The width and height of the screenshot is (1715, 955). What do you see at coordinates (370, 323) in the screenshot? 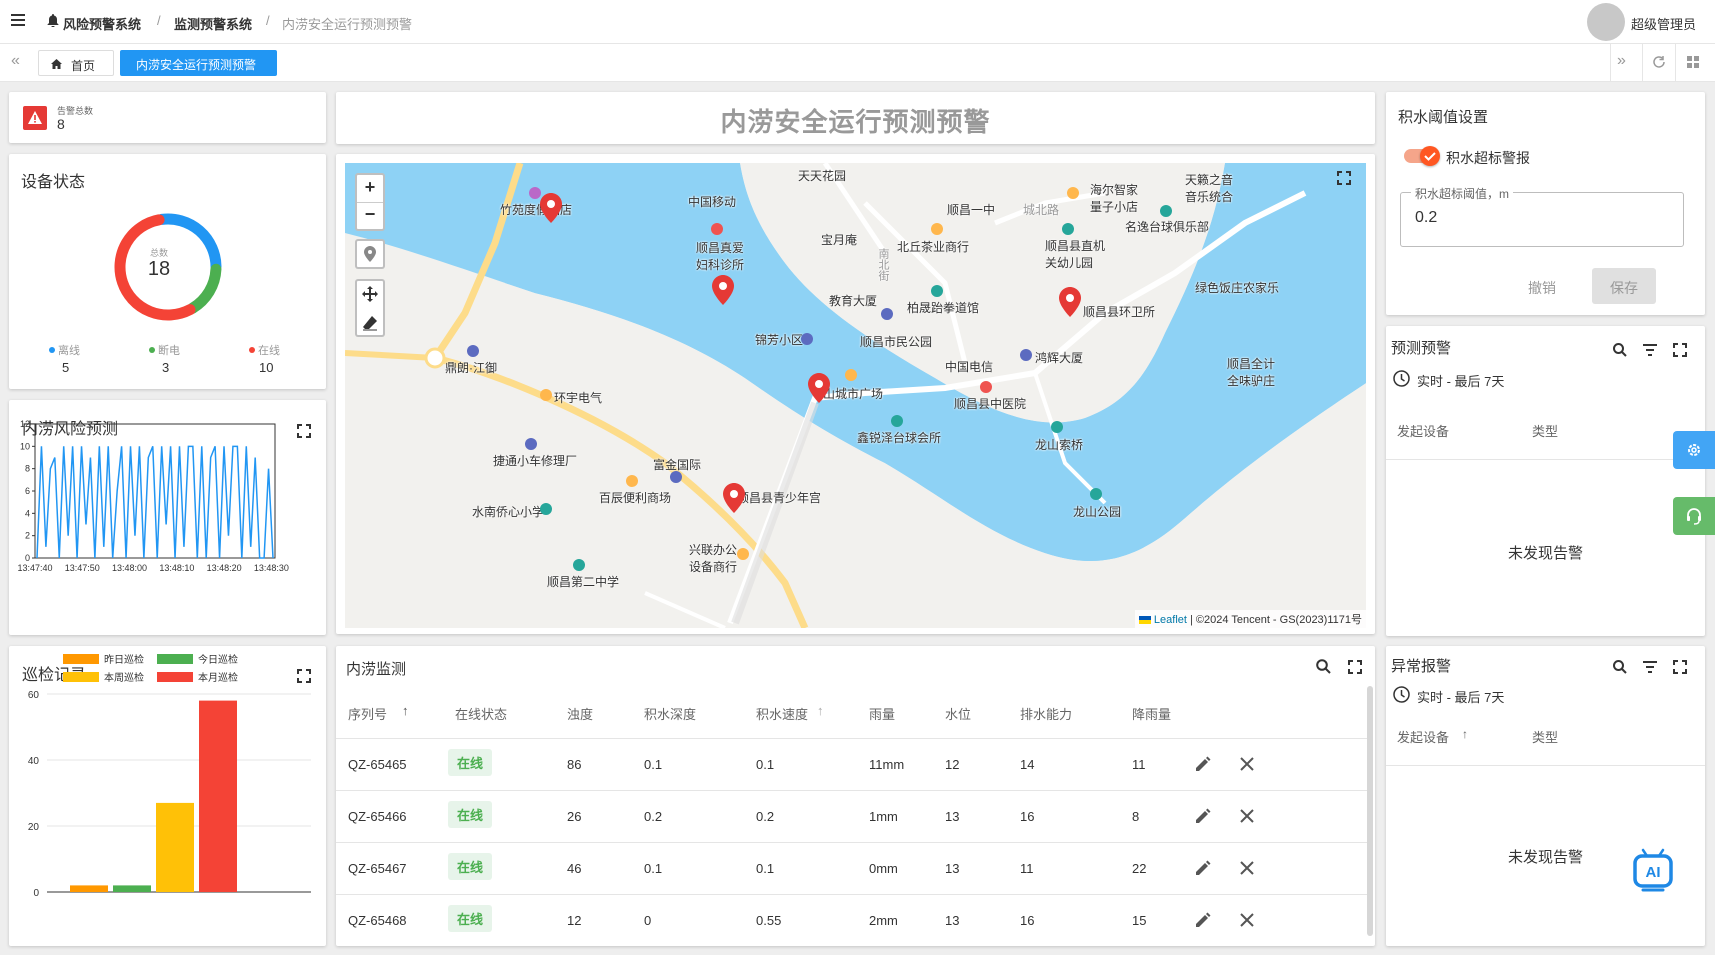
I see `eraser-icon` at bounding box center [370, 323].